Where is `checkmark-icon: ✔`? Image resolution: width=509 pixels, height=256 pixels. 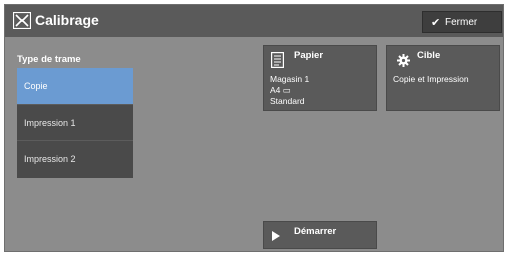
checkmark-icon: ✔ is located at coordinates (436, 23).